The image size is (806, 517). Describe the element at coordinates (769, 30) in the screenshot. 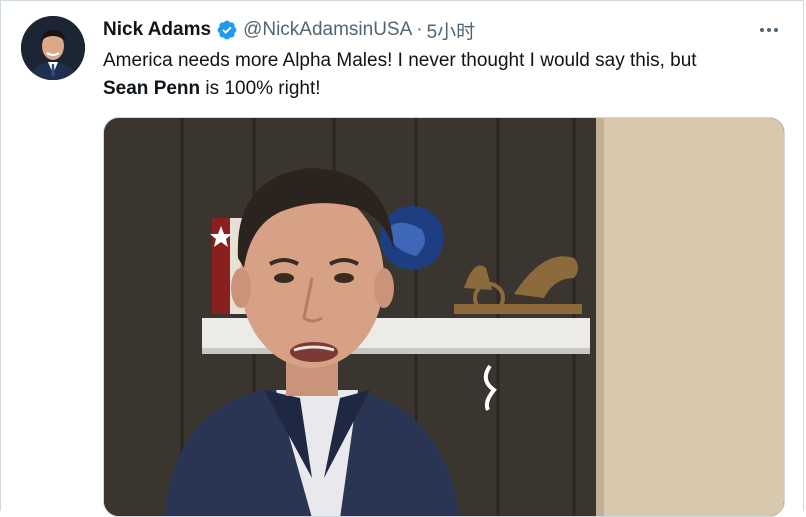

I see `more-options-icon` at that location.